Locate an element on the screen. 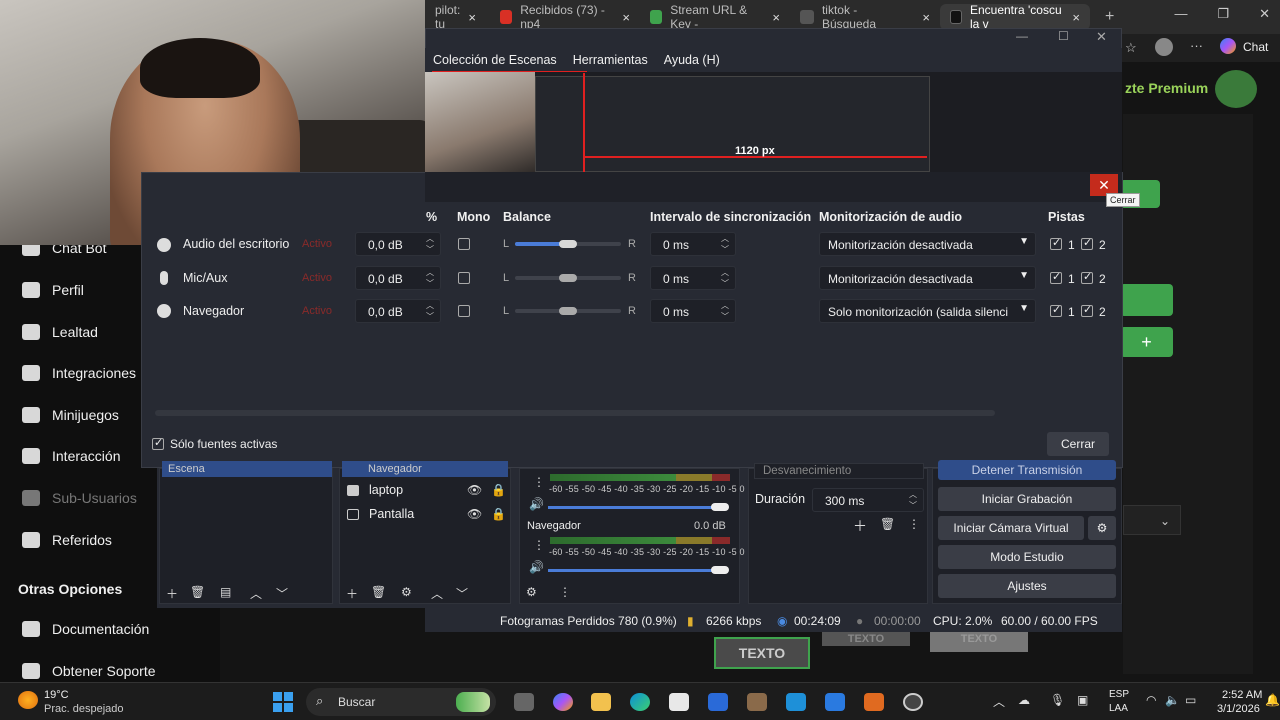 This screenshot has height=720, width=1280. sidebar-item-integraciones: Integraciones is located at coordinates (79, 373).